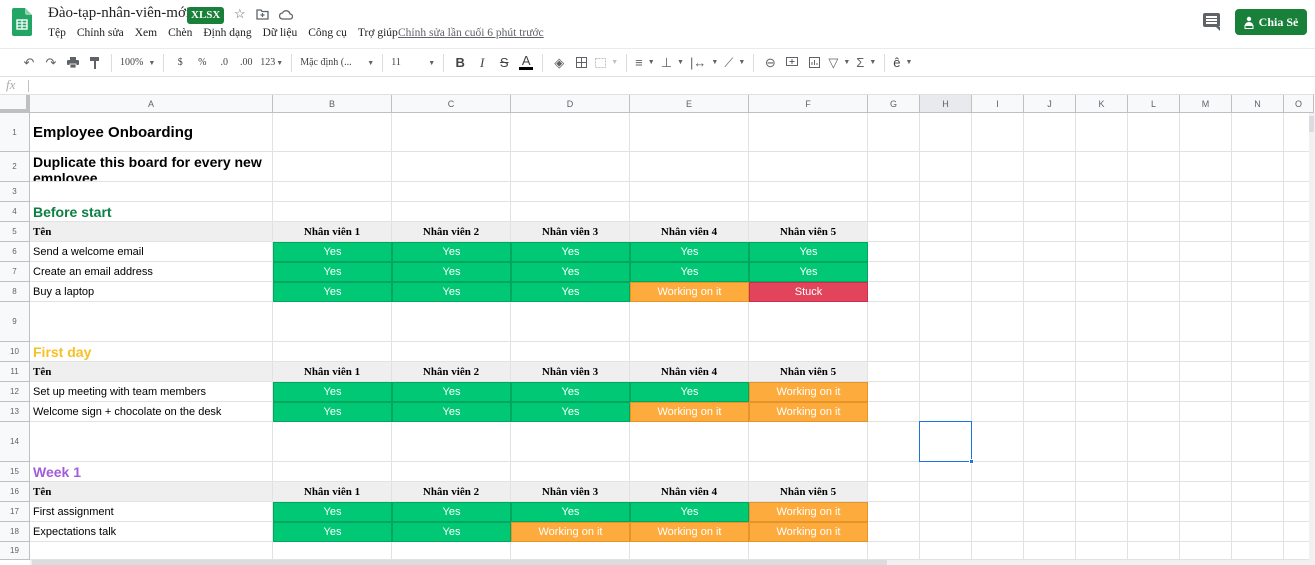  Describe the element at coordinates (15, 442) in the screenshot. I see `row-header-14: 14` at that location.